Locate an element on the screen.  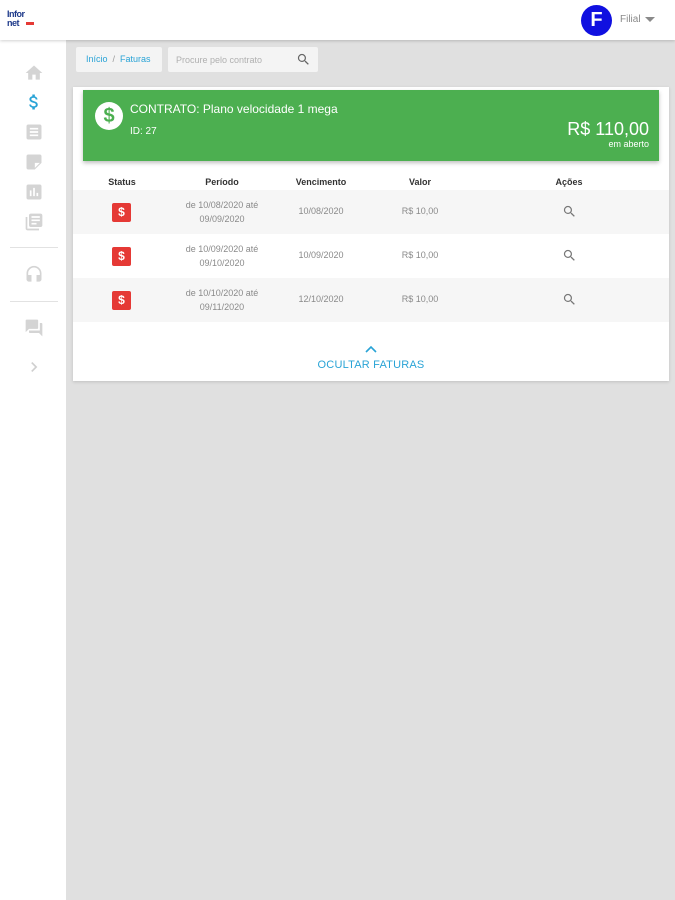
header-actions: Ações is located at coordinates (569, 182).